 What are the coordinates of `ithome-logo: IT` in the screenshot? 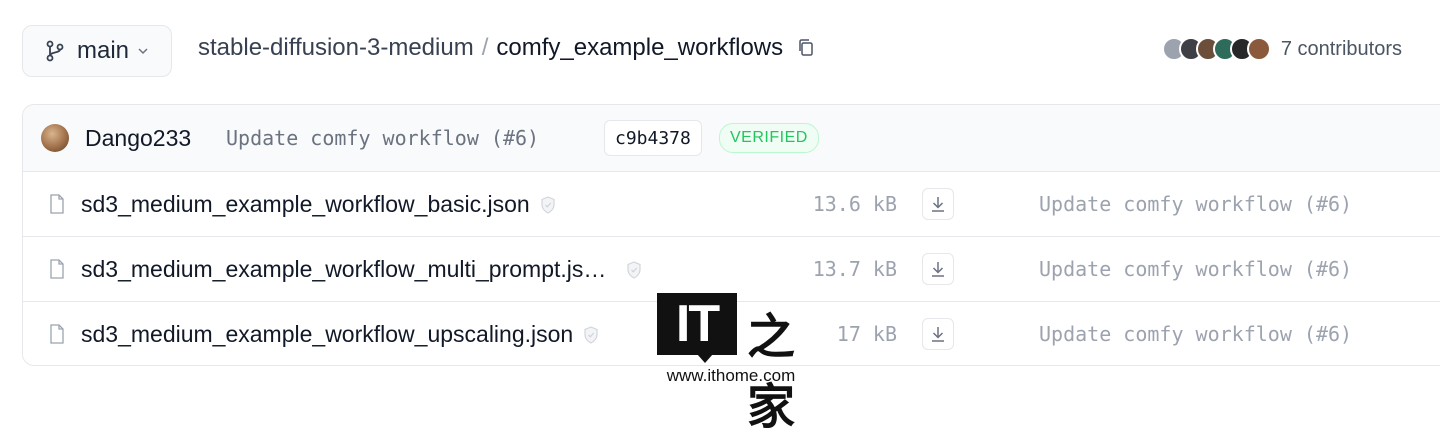 It's located at (697, 328).